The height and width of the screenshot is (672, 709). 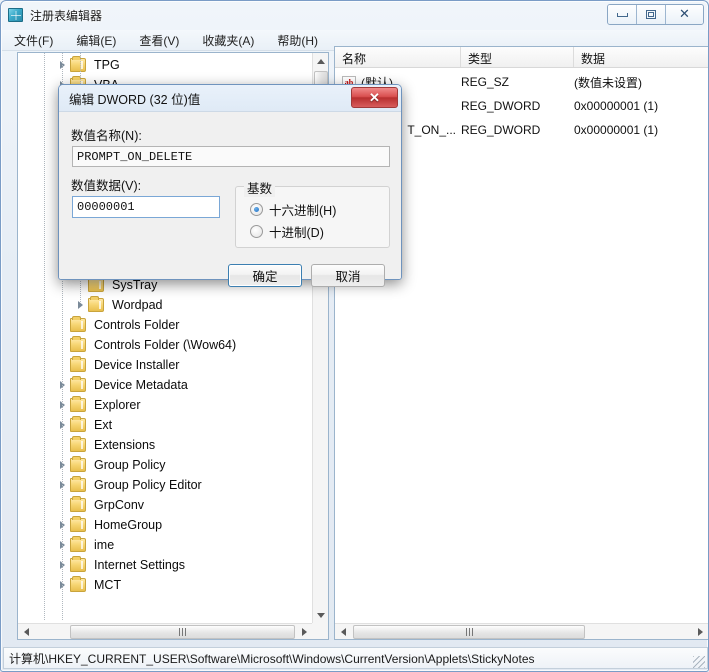 I want to click on dialog-title-bar: 编辑 DWORD (32 位)值, so click(x=230, y=98).